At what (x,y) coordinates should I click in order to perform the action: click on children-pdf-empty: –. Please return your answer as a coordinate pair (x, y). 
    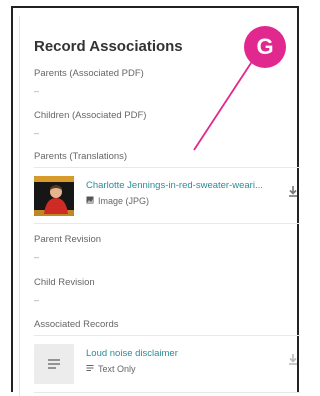
    Looking at the image, I should click on (37, 133).